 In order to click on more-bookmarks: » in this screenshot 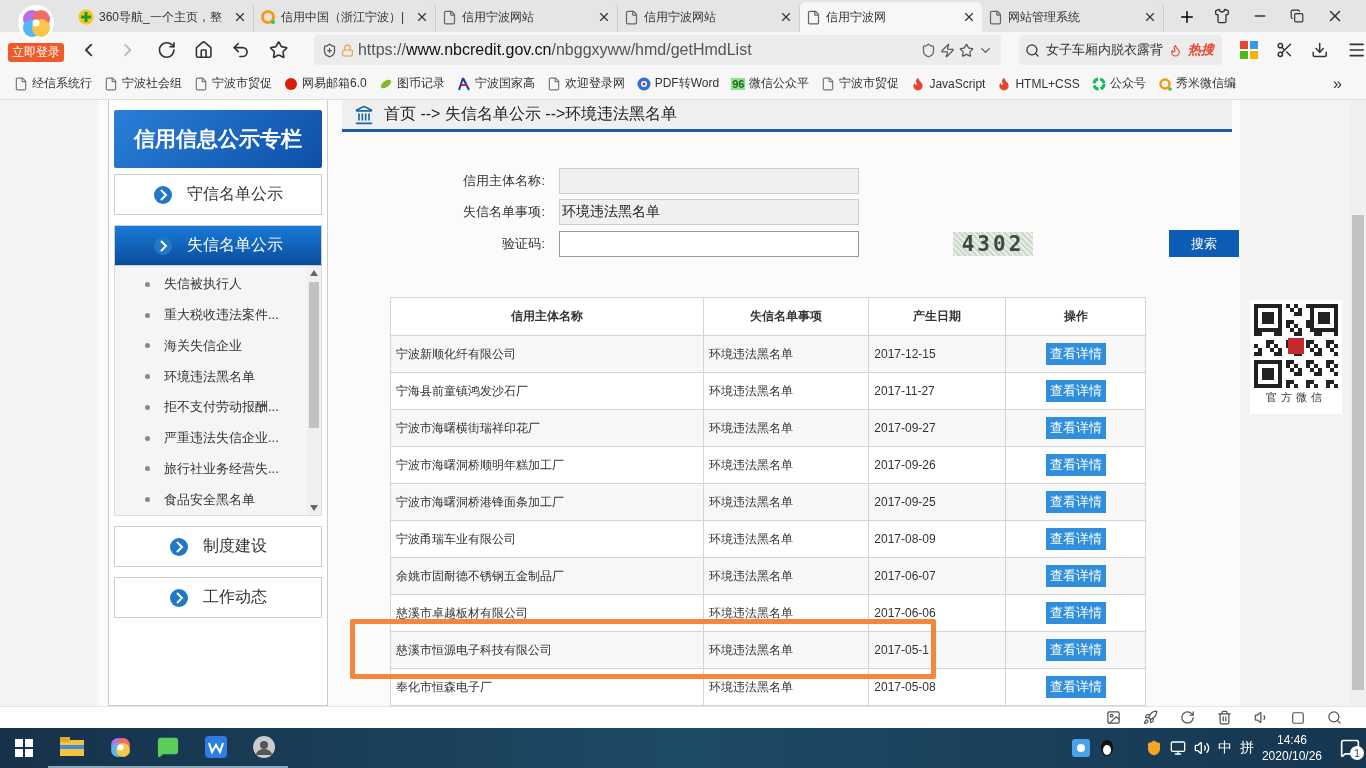, I will do `click(1337, 83)`.